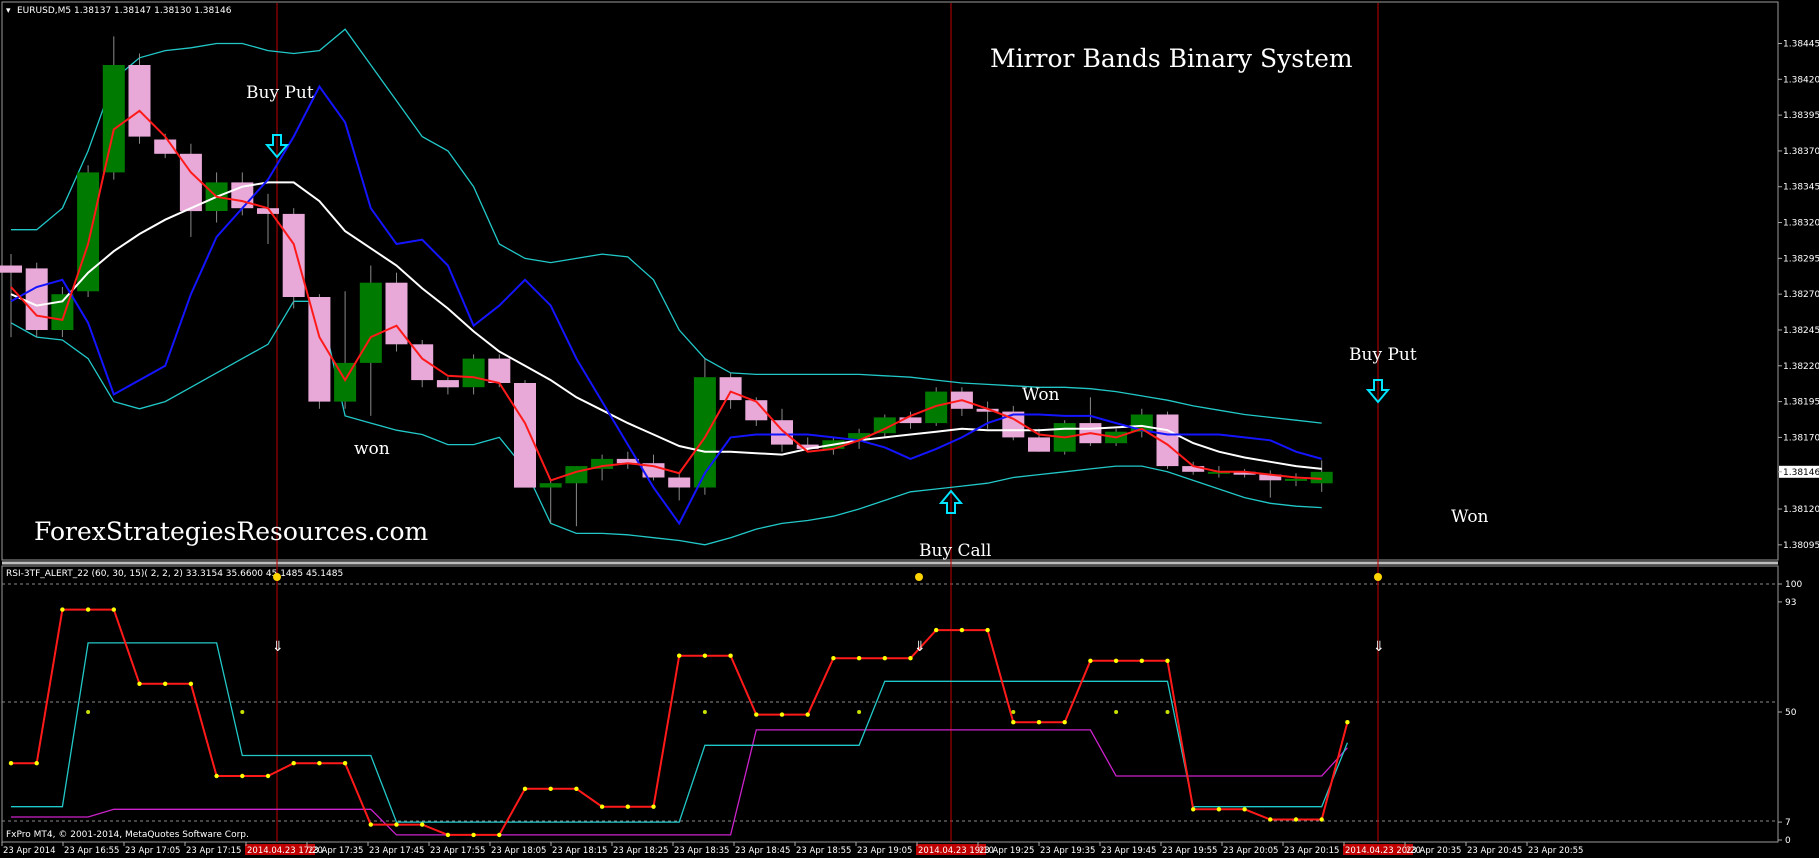 The width and height of the screenshot is (1819, 858). What do you see at coordinates (372, 449) in the screenshot?
I see `won-label-1: won` at bounding box center [372, 449].